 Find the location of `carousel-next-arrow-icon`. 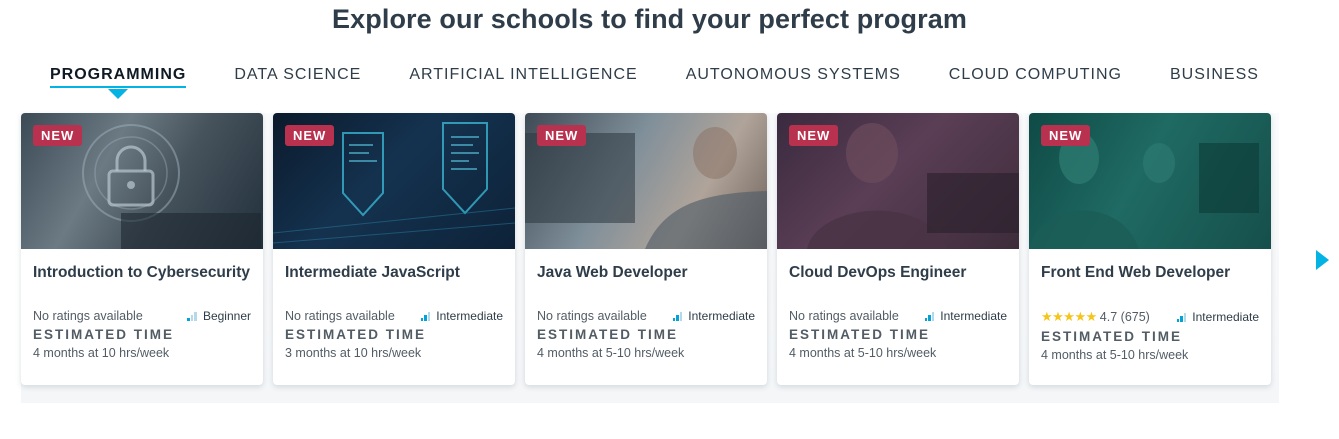

carousel-next-arrow-icon is located at coordinates (1322, 260).